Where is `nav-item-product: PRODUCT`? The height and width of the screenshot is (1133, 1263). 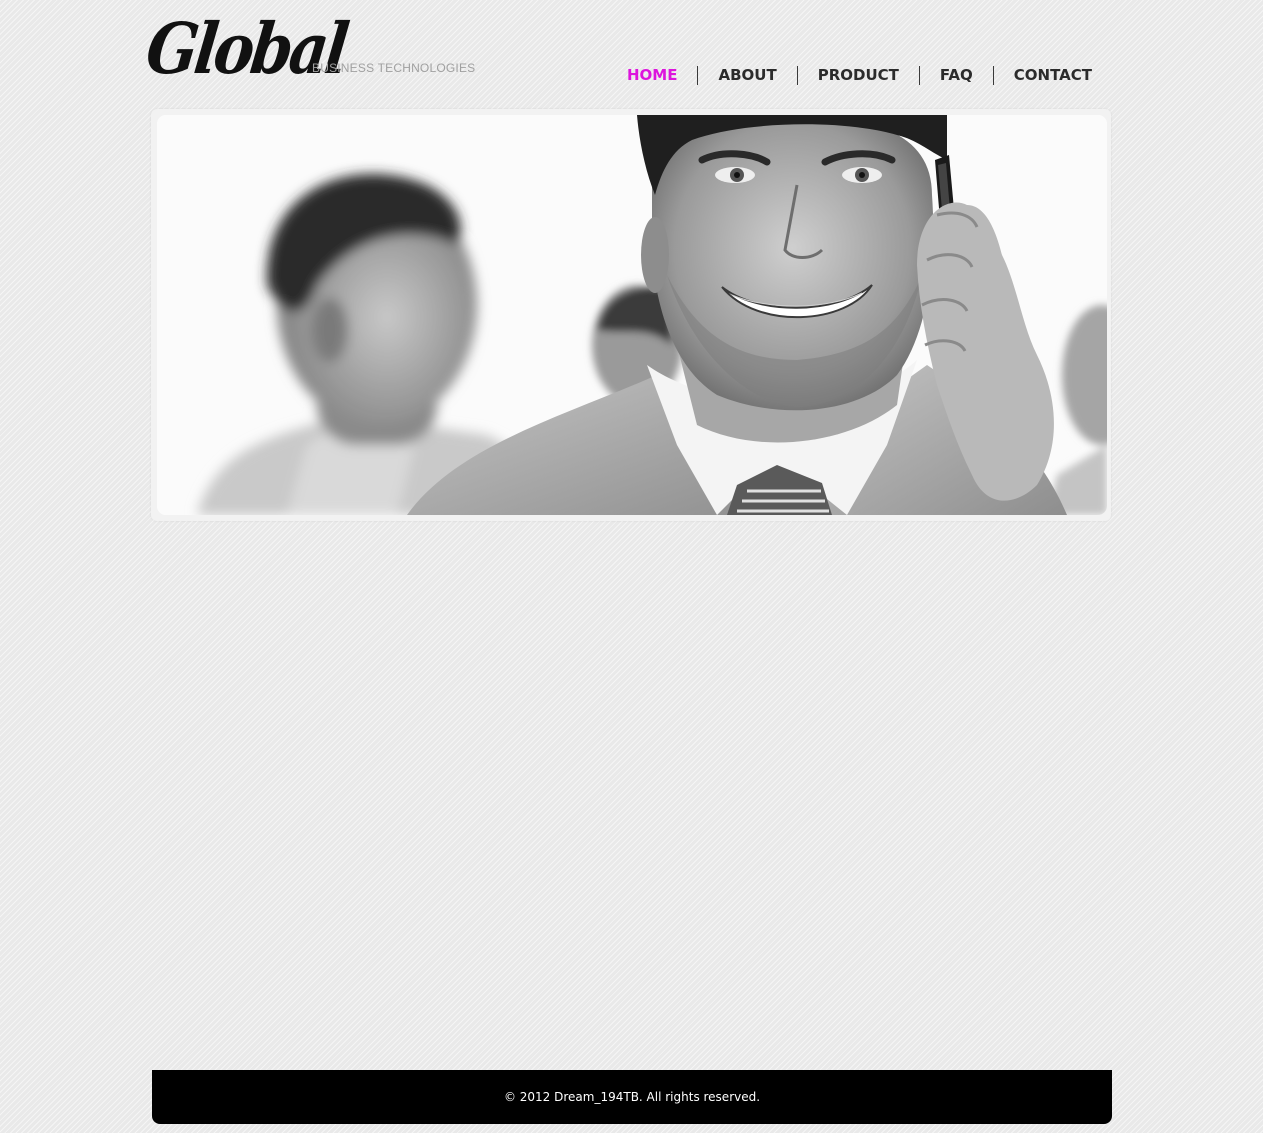 nav-item-product: PRODUCT is located at coordinates (858, 75).